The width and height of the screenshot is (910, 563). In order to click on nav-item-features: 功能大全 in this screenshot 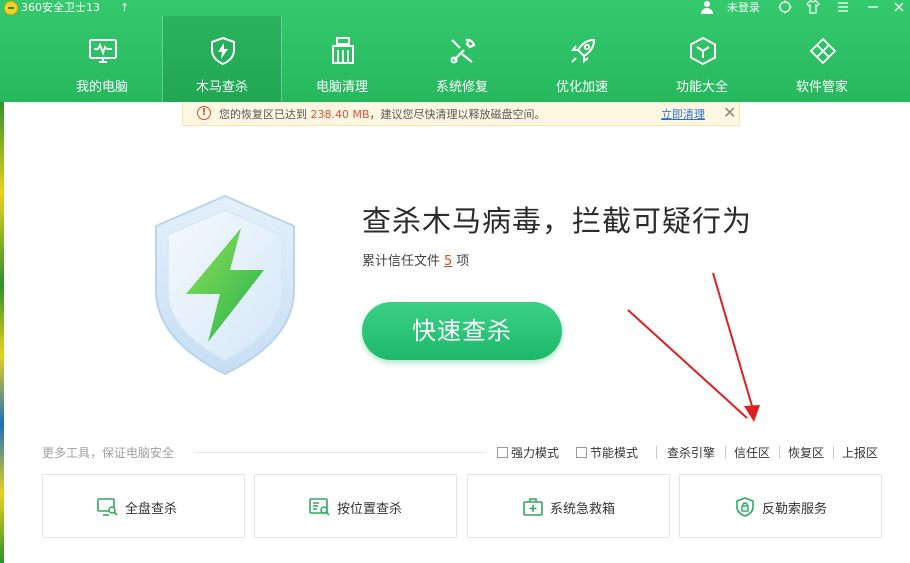, I will do `click(702, 59)`.